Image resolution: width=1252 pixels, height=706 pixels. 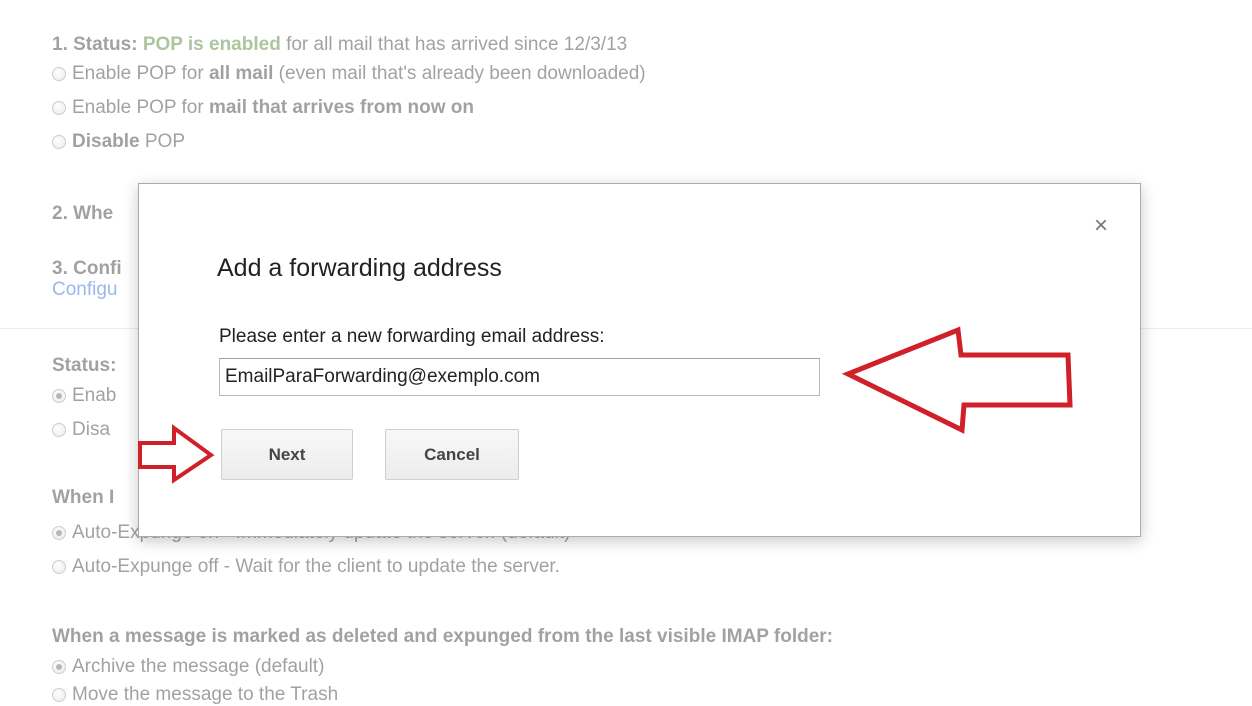 What do you see at coordinates (84, 365) in the screenshot?
I see `imap-status-line: Status:` at bounding box center [84, 365].